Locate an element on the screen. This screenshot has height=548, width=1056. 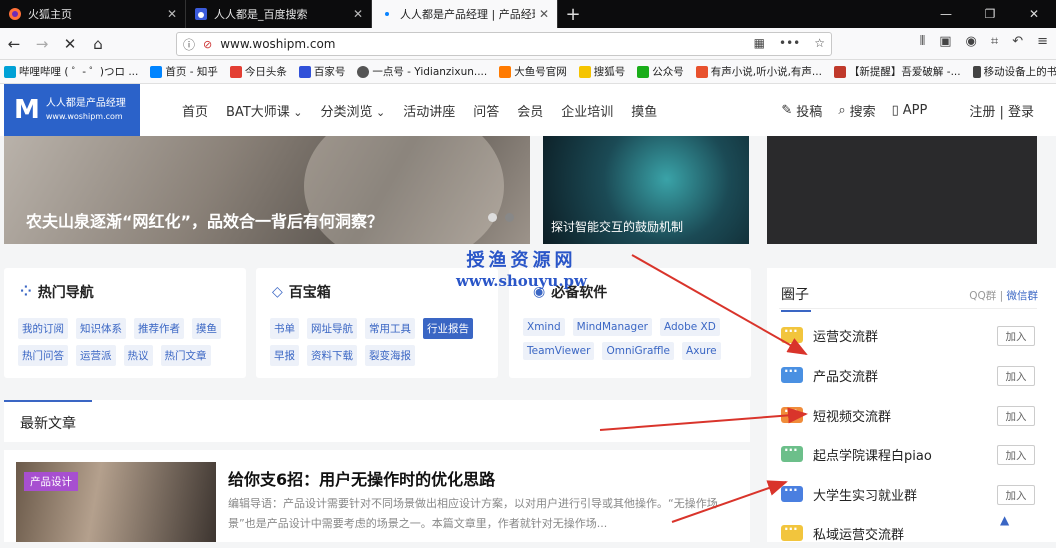
close-window-icon: ✕ is located at coordinates (1034, 14).